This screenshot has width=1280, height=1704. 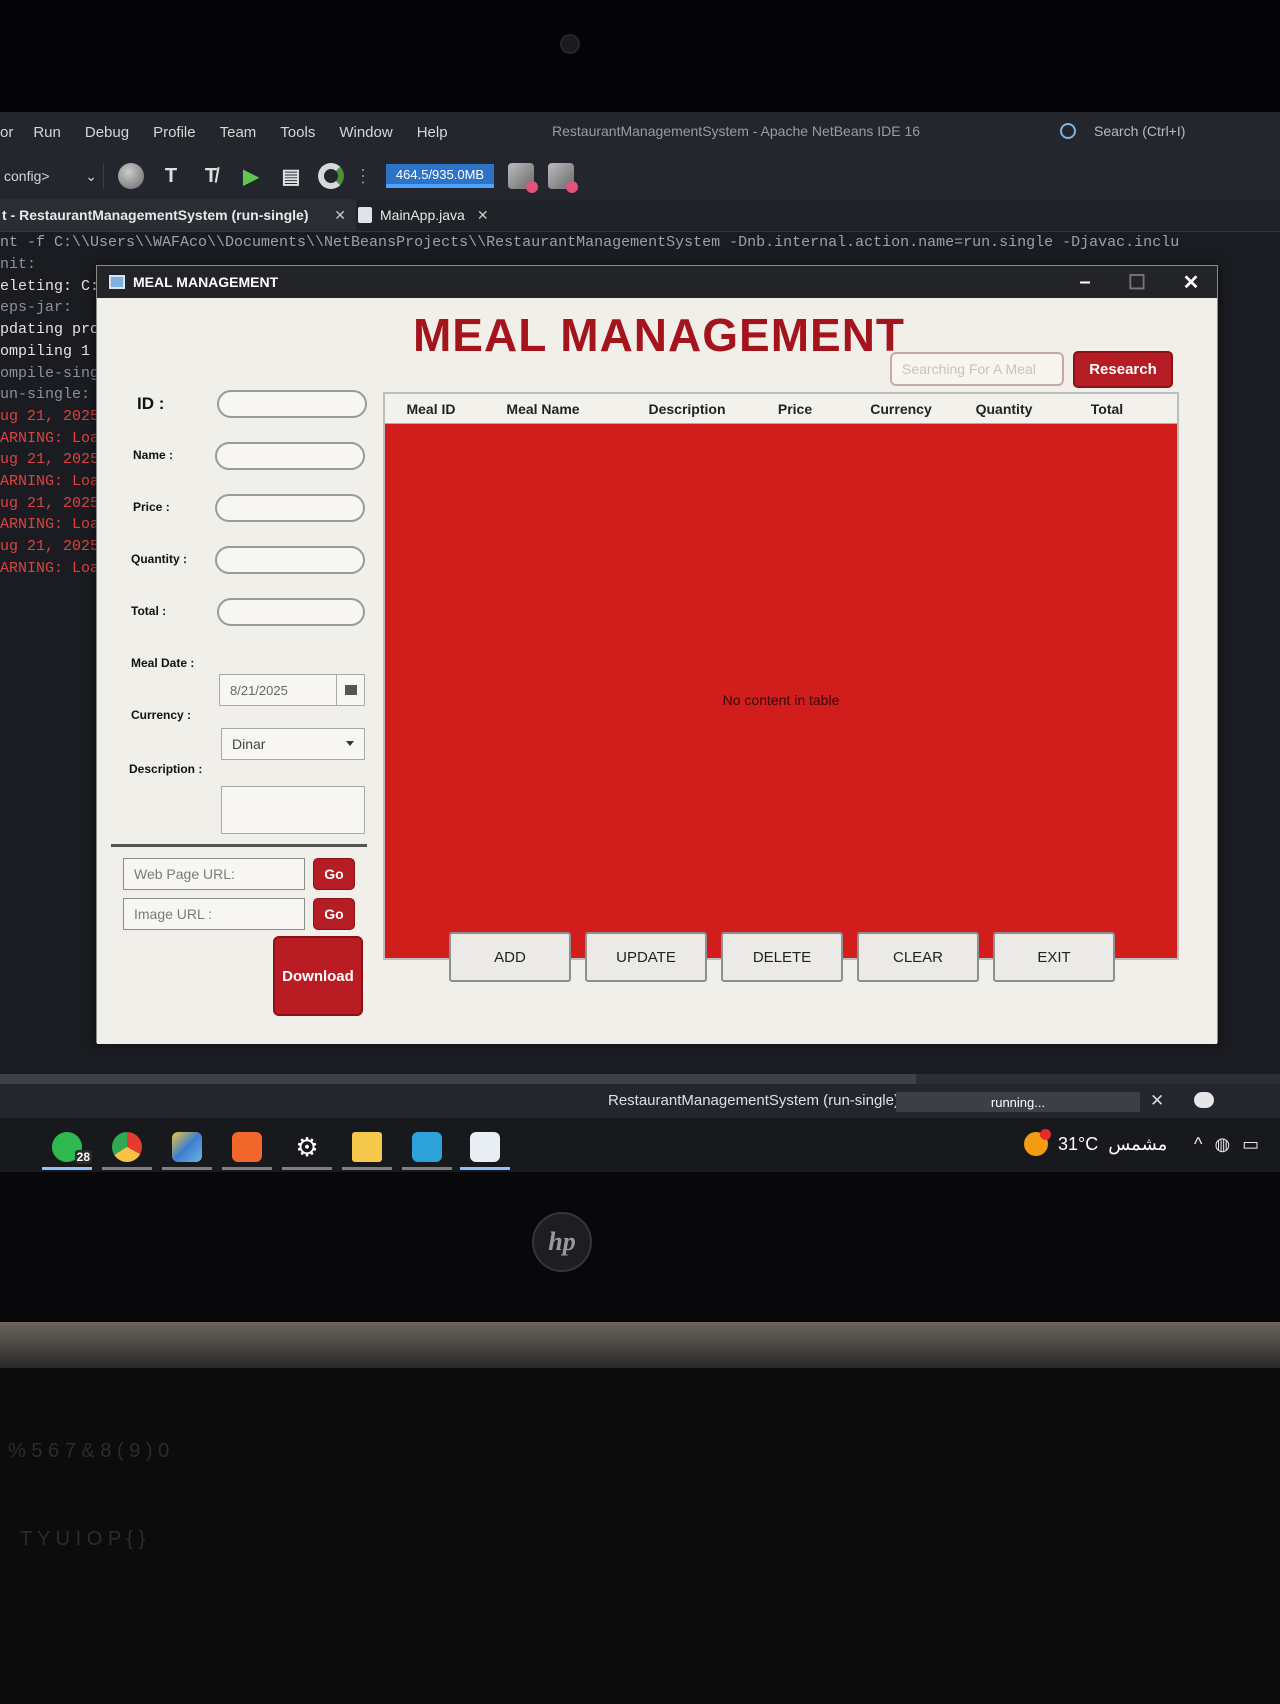 What do you see at coordinates (107, 132) in the screenshot?
I see `menu-debug: Debug` at bounding box center [107, 132].